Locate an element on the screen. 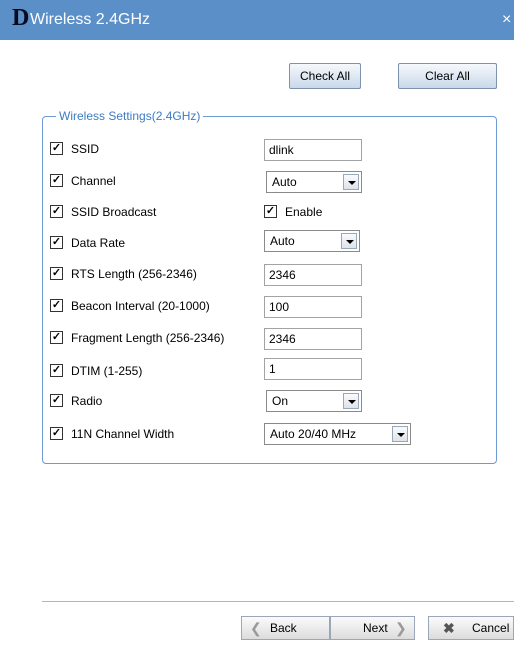 The image size is (514, 647). next-arrow-icon: ❯ is located at coordinates (401, 628).